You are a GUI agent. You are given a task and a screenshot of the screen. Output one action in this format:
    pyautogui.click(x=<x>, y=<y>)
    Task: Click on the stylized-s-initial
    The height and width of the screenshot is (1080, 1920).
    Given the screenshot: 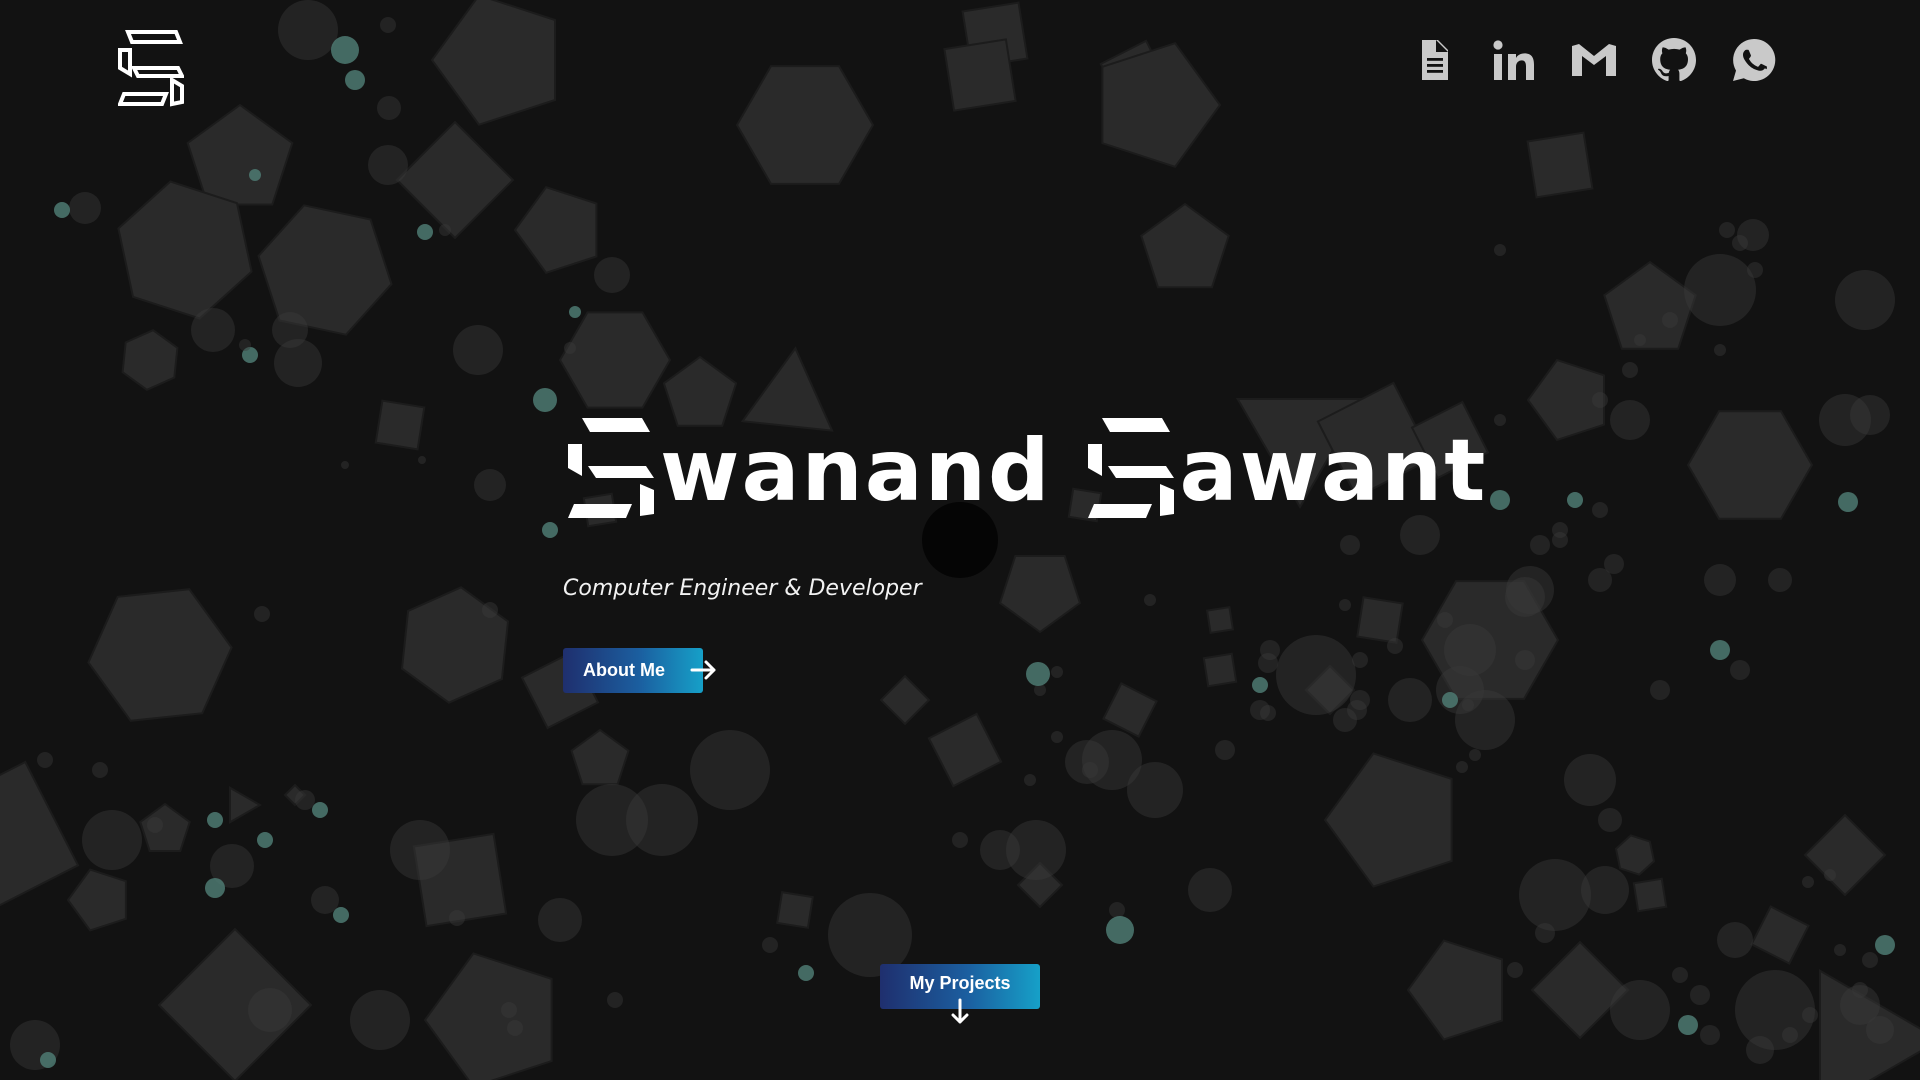 What is the action you would take?
    pyautogui.click(x=611, y=468)
    